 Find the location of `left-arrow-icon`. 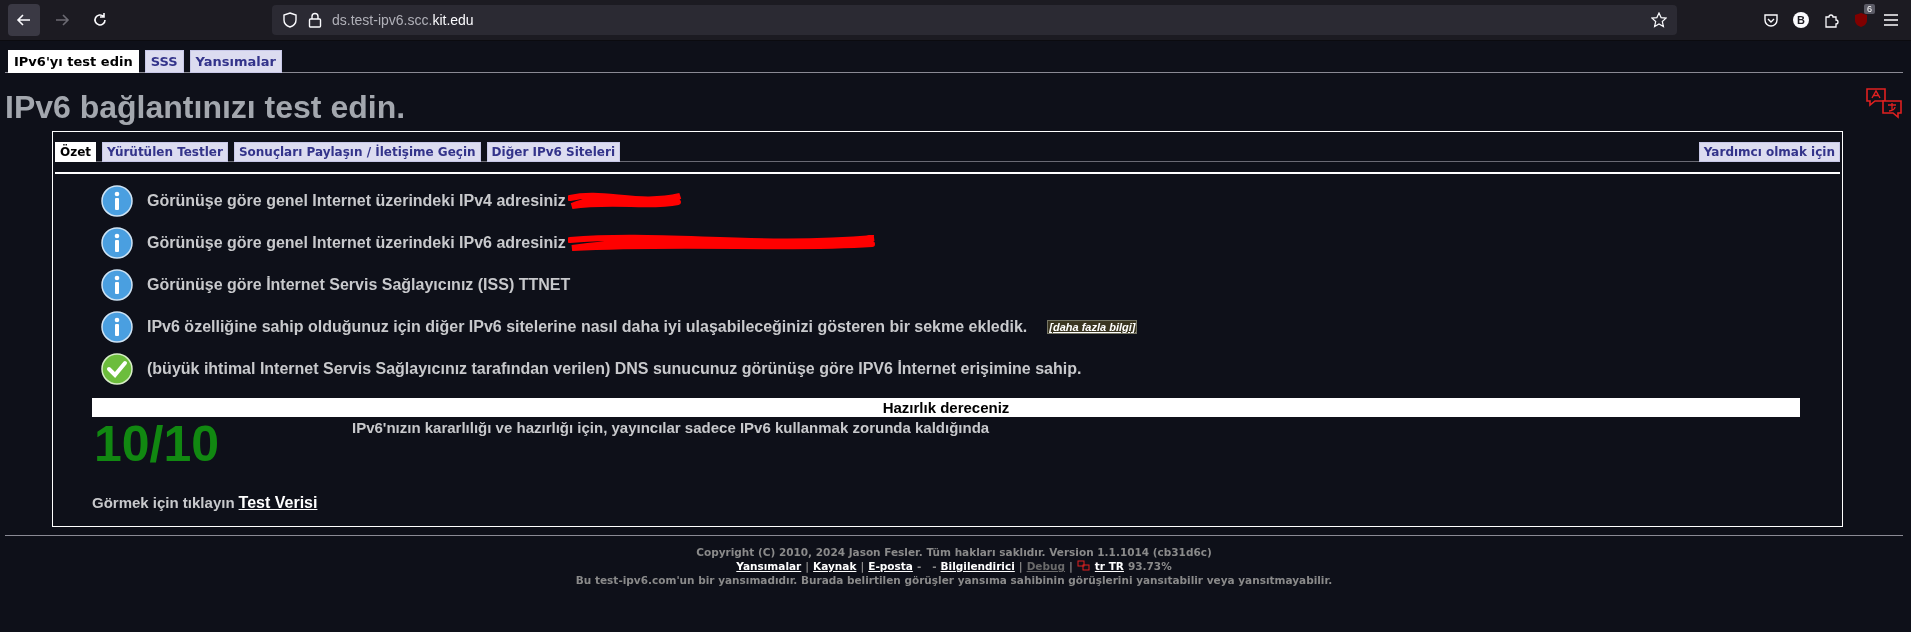

left-arrow-icon is located at coordinates (24, 20).